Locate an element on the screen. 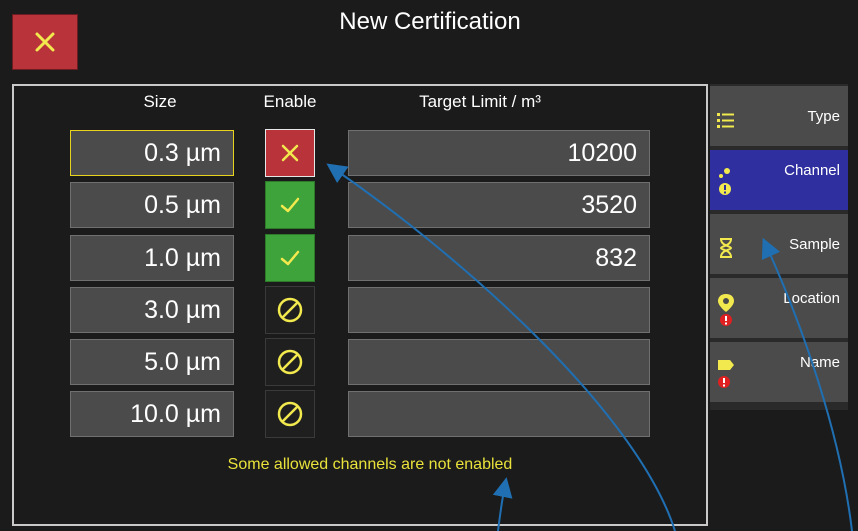  sidebar-item-label: Location is located at coordinates (811, 298).